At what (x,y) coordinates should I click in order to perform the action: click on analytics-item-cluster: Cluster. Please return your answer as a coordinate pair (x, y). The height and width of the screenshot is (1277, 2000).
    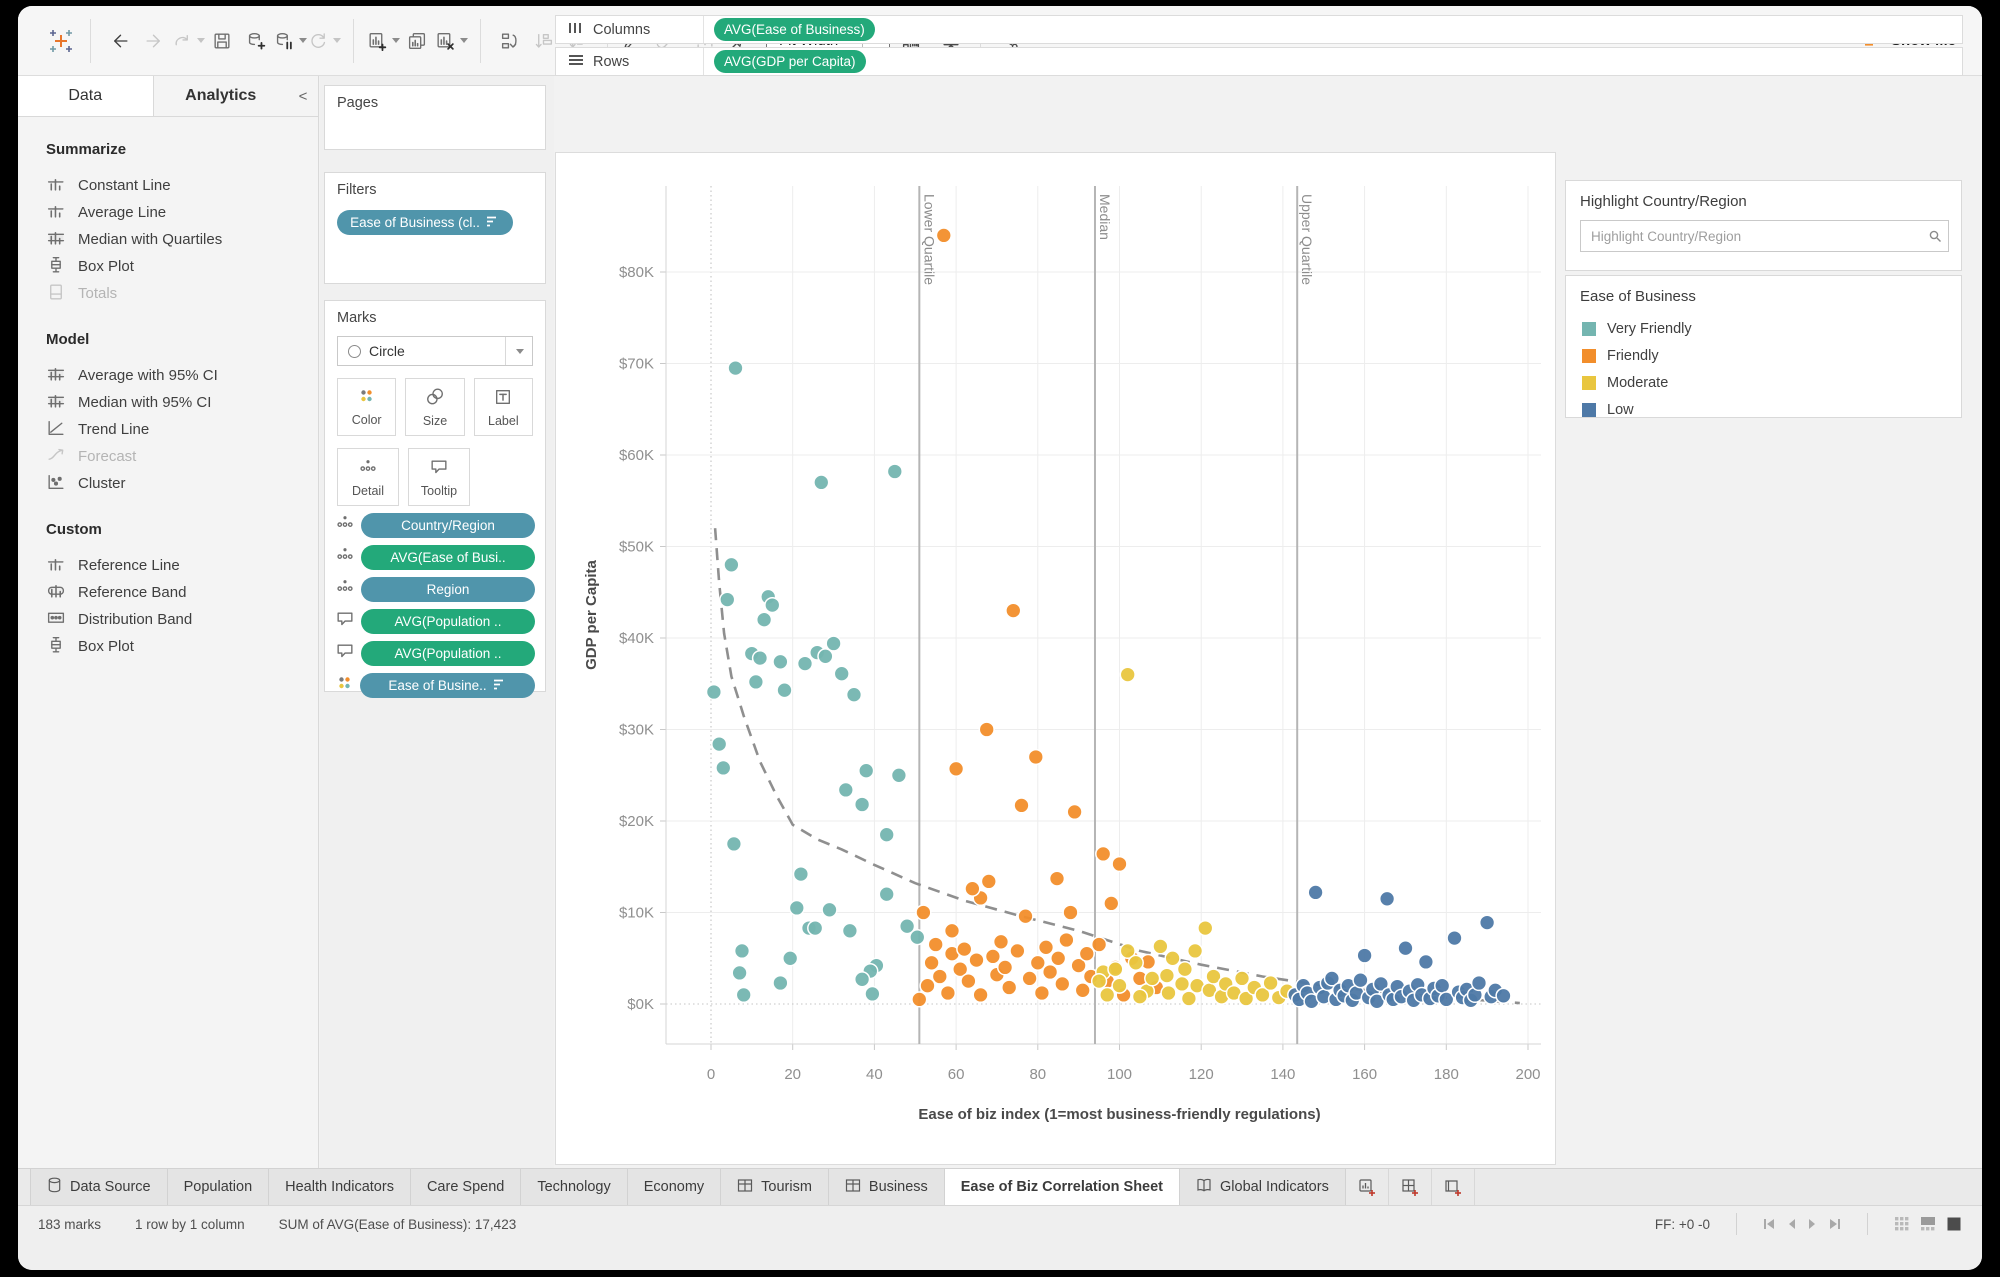
    Looking at the image, I should click on (168, 483).